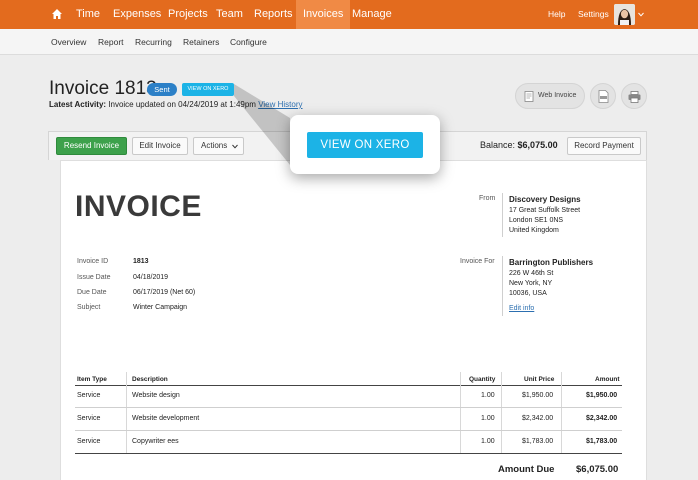  I want to click on view-on-xero-callout-button: VIEW ON XERO, so click(365, 145).